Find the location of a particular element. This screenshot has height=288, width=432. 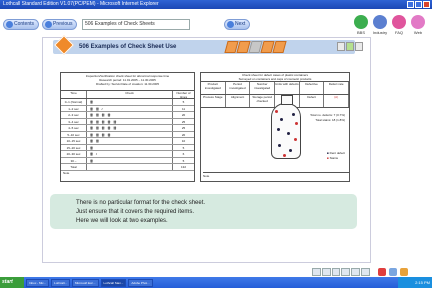

container-cap is located at coordinates (287, 100).